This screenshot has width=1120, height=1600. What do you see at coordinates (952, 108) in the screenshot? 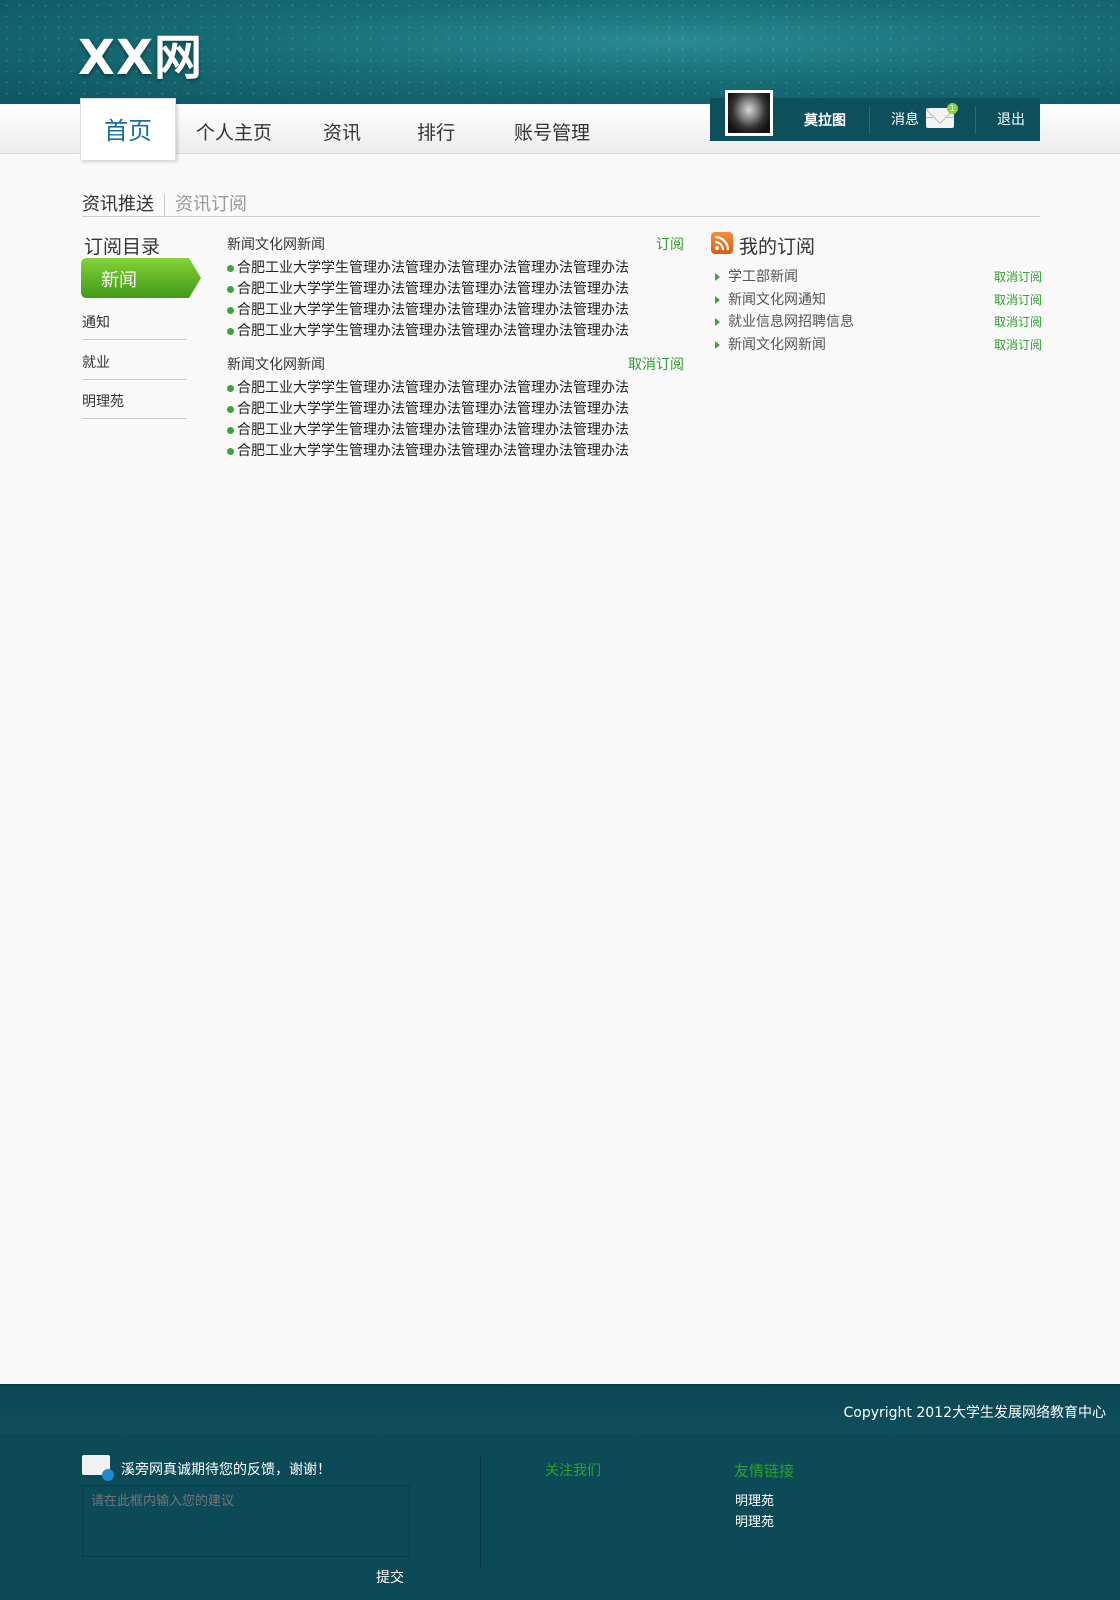
I see `unread-badge: 1` at bounding box center [952, 108].